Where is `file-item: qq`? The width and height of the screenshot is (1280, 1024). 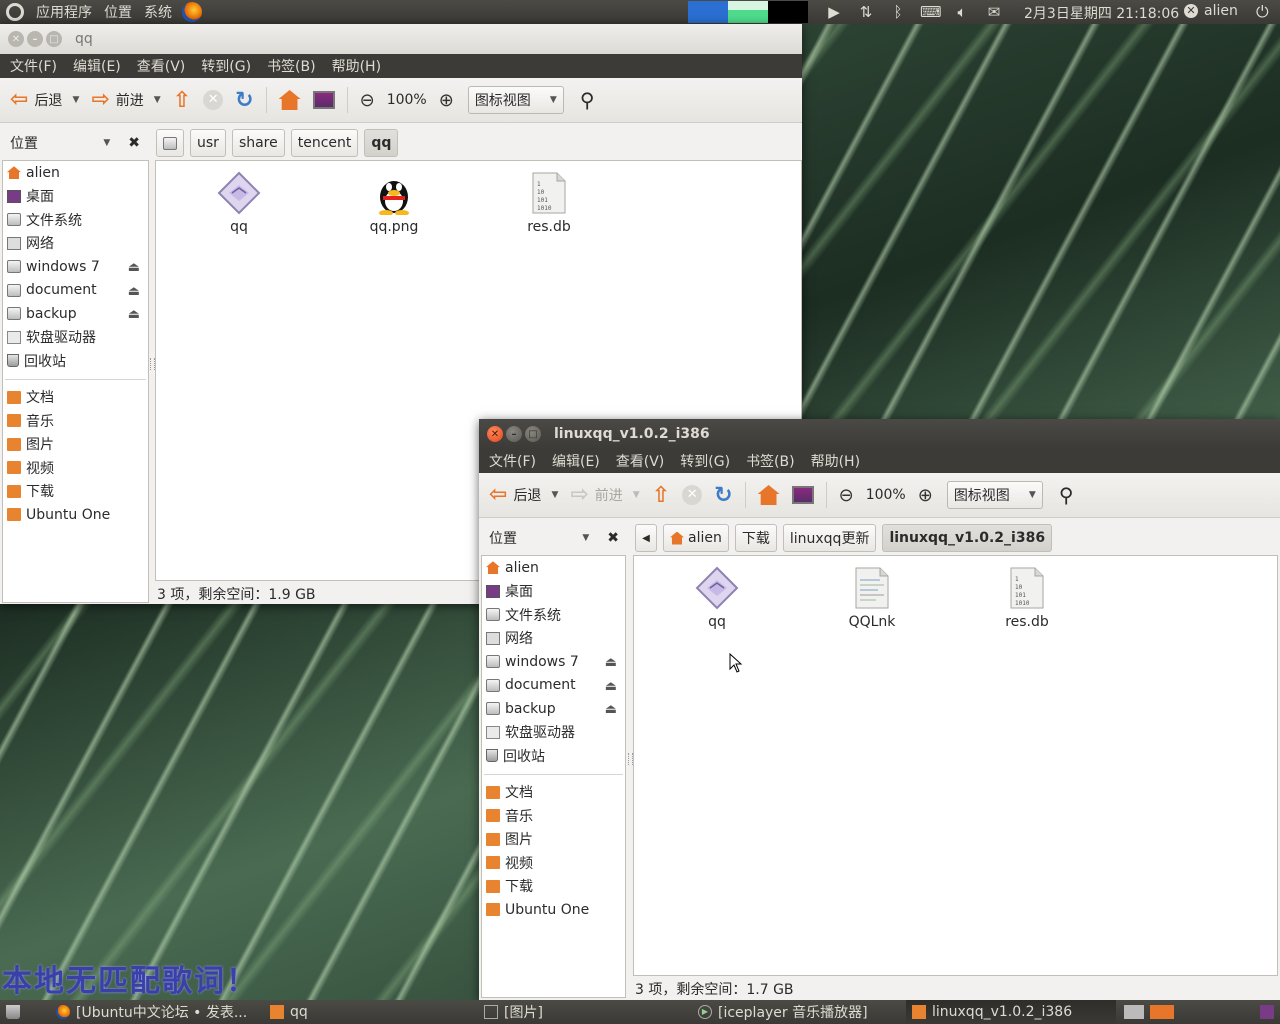
file-item: qq is located at coordinates (717, 598).